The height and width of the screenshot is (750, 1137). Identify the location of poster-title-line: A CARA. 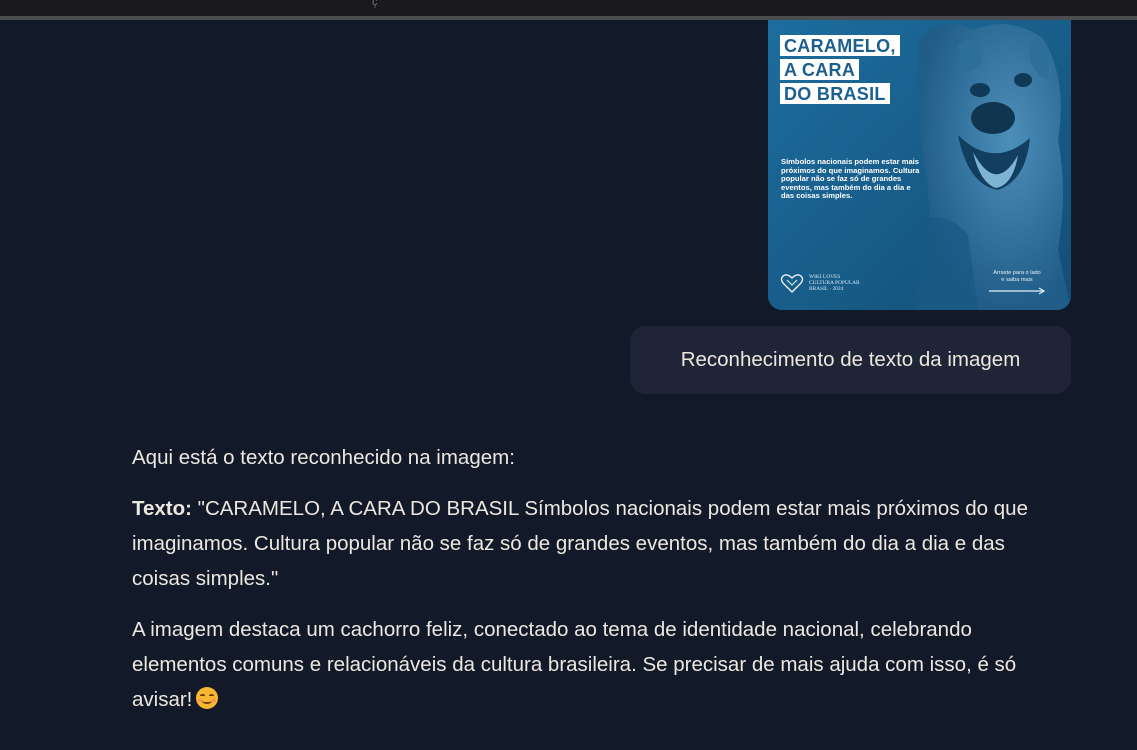
(820, 69).